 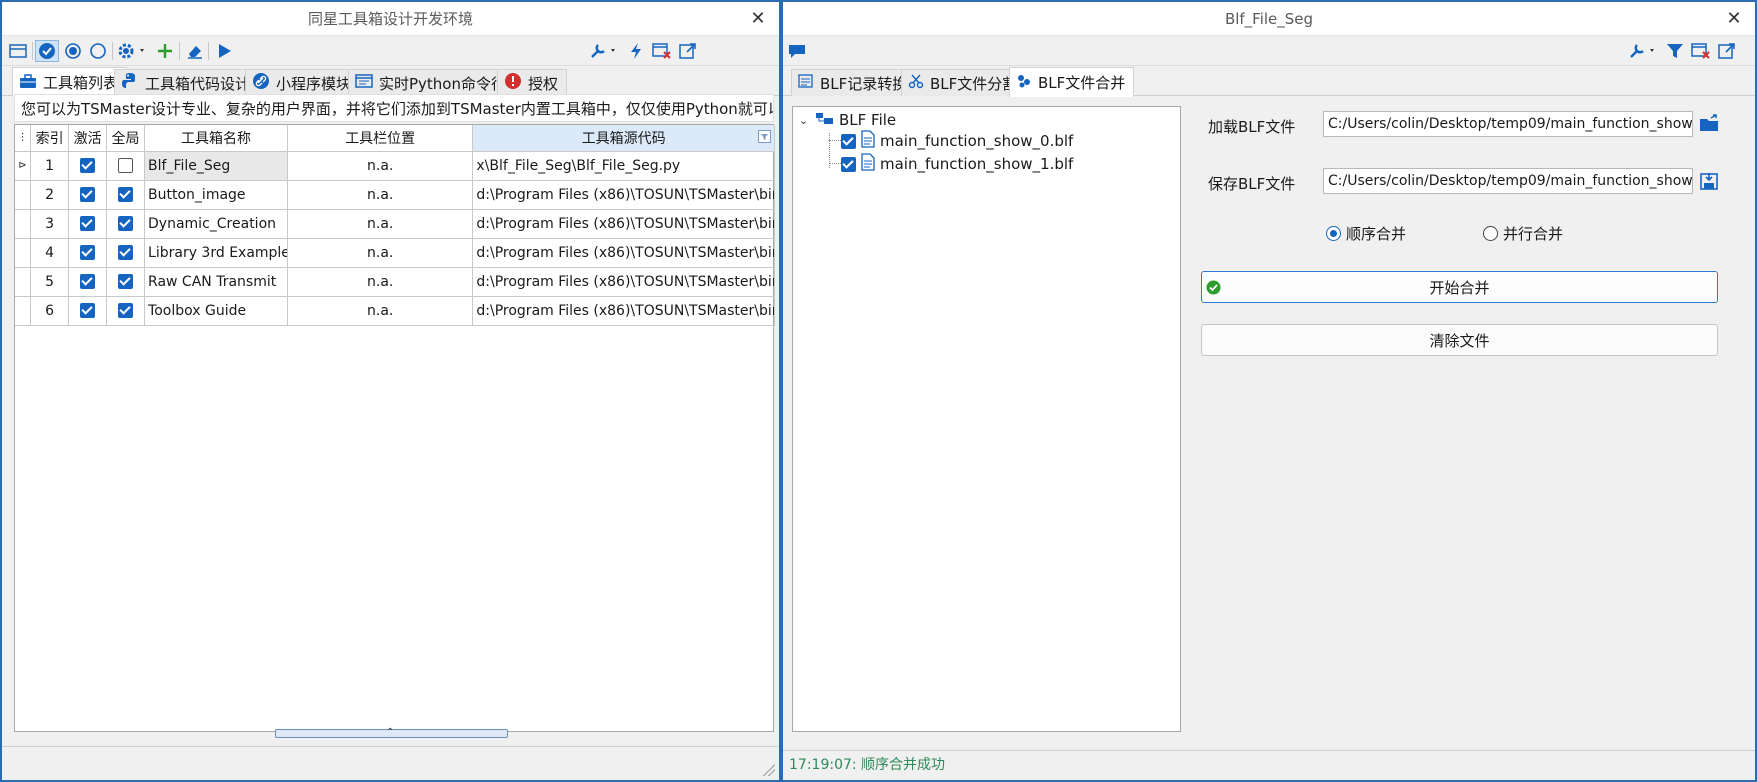 I want to click on chat-icon, so click(x=797, y=51).